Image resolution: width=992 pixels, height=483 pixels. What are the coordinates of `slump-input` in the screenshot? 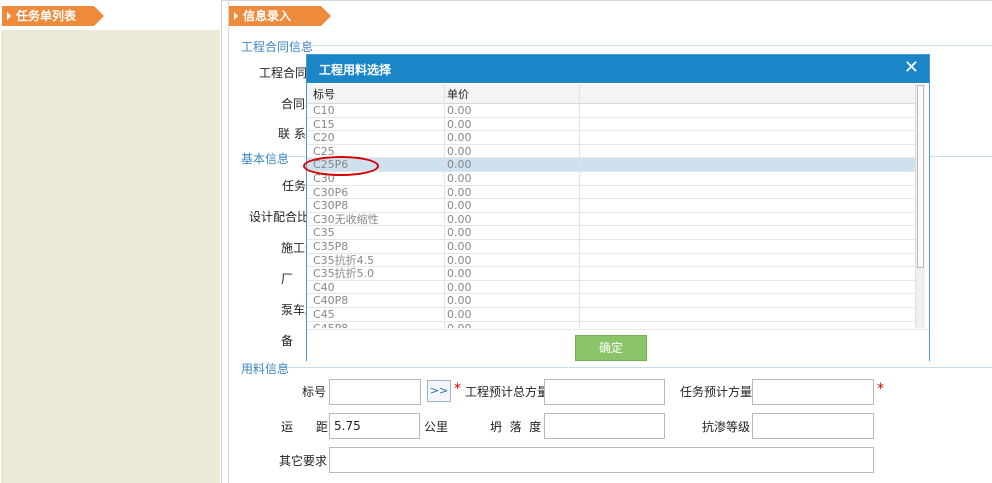 It's located at (604, 426).